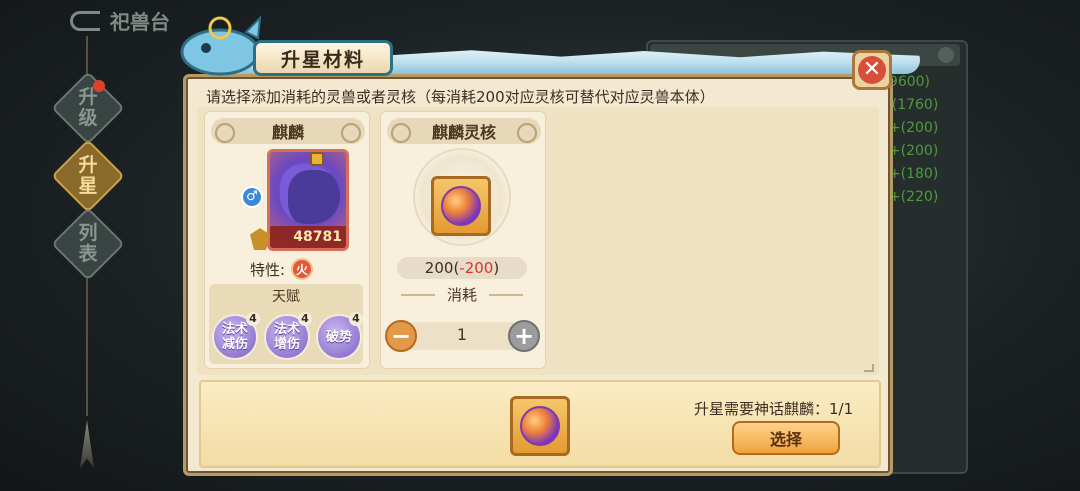 Image resolution: width=1080 pixels, height=491 pixels. What do you see at coordinates (786, 438) in the screenshot?
I see `select-button: 选择` at bounding box center [786, 438].